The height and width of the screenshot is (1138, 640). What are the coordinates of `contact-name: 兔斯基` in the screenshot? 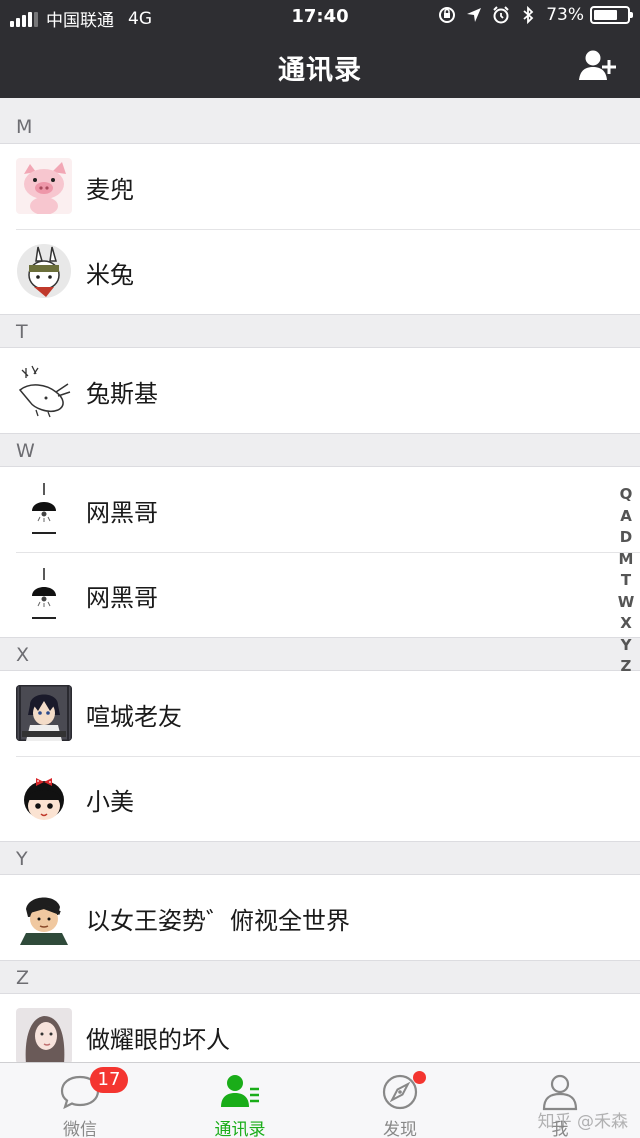 It's located at (122, 394).